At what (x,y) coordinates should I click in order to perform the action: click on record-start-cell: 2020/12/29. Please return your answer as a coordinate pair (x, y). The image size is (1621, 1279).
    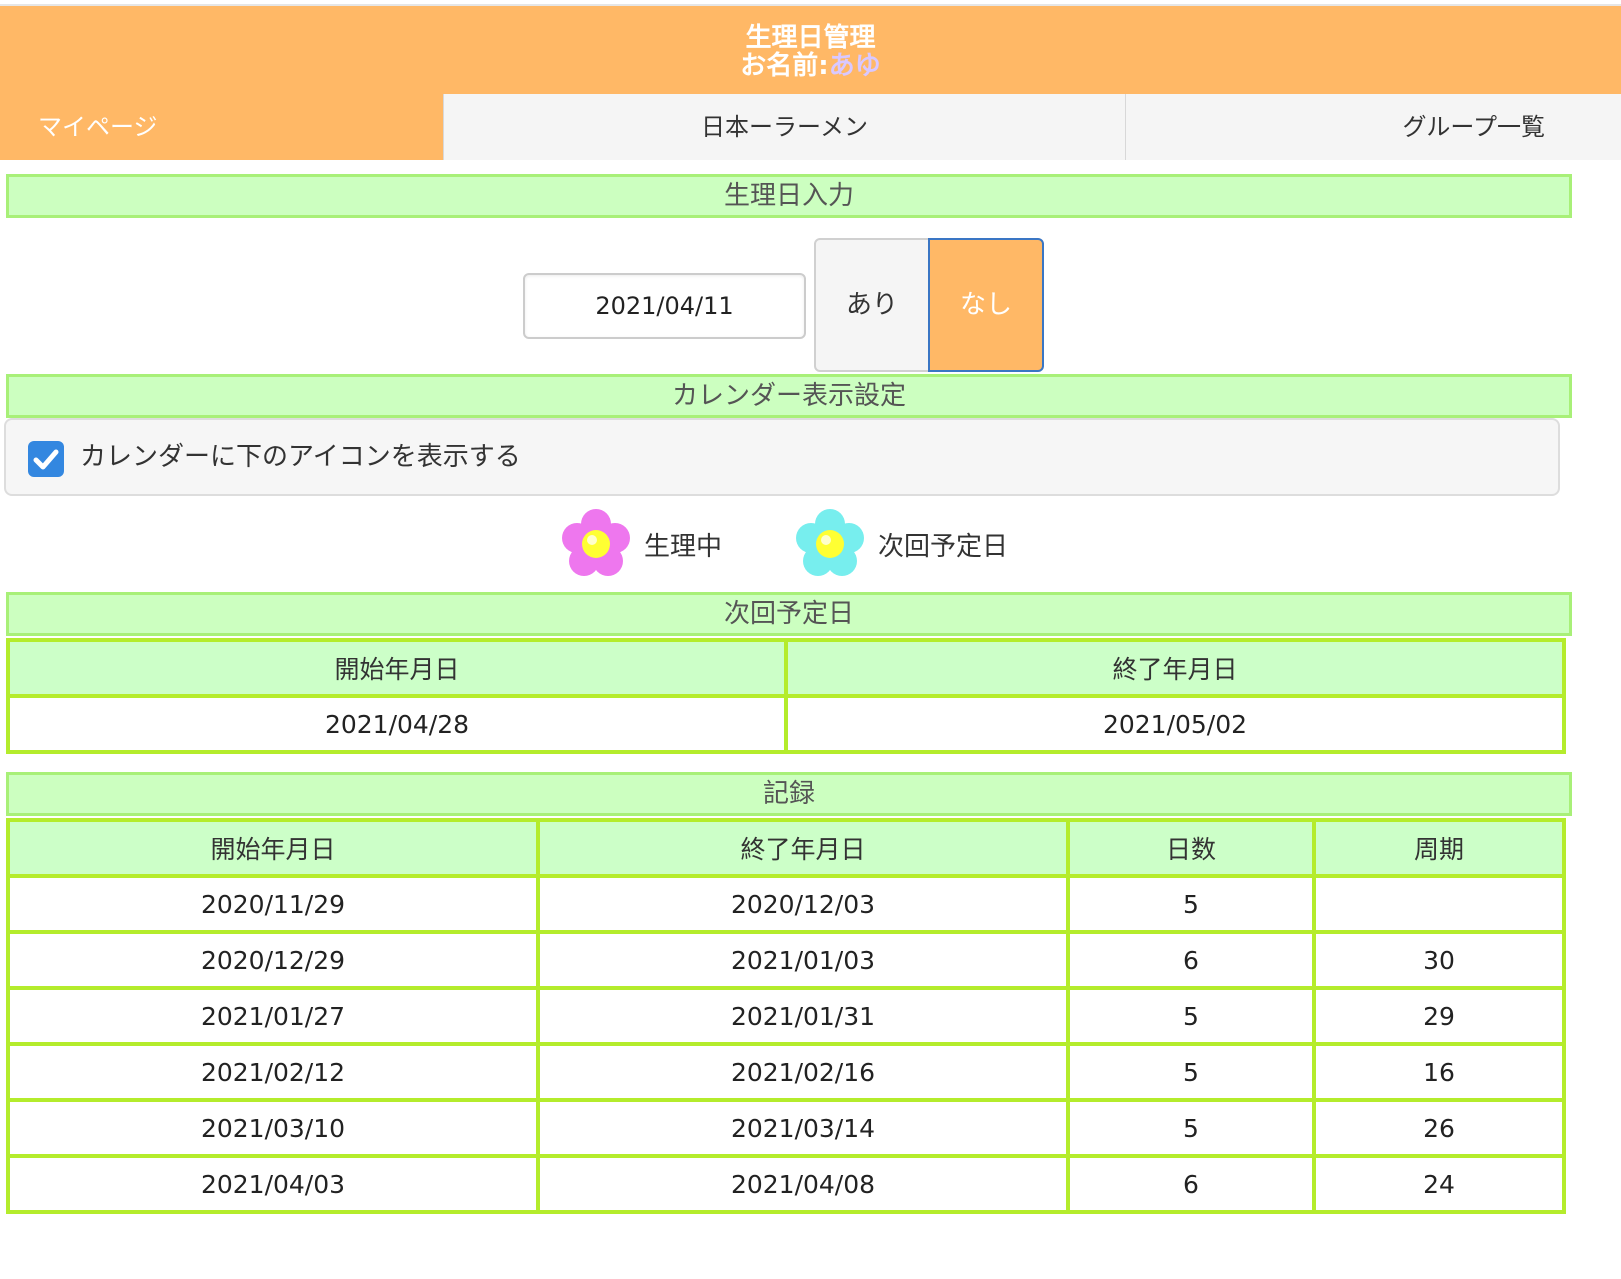
    Looking at the image, I should click on (273, 960).